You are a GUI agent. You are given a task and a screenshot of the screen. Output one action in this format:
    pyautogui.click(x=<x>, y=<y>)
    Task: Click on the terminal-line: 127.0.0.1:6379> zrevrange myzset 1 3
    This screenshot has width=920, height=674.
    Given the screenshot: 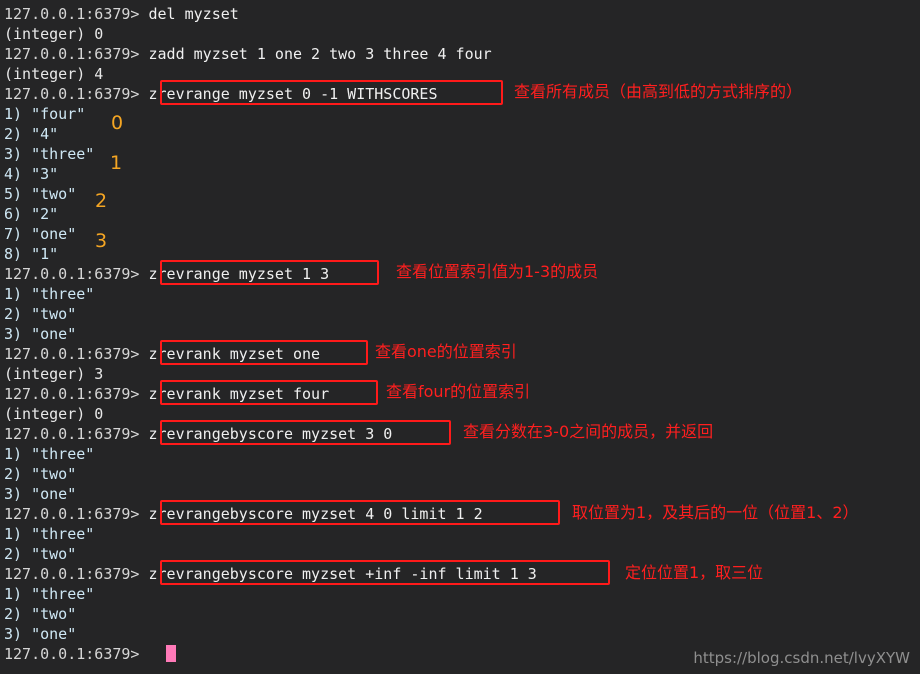 What is the action you would take?
    pyautogui.click(x=166, y=274)
    